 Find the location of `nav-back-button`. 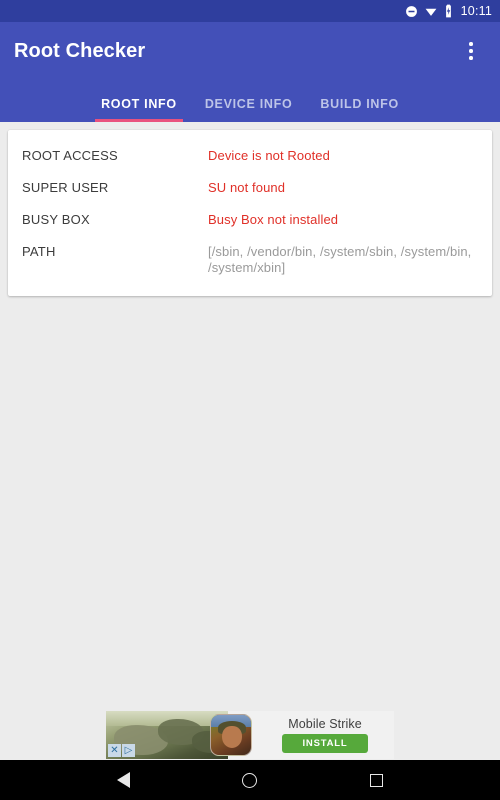

nav-back-button is located at coordinates (123, 780).